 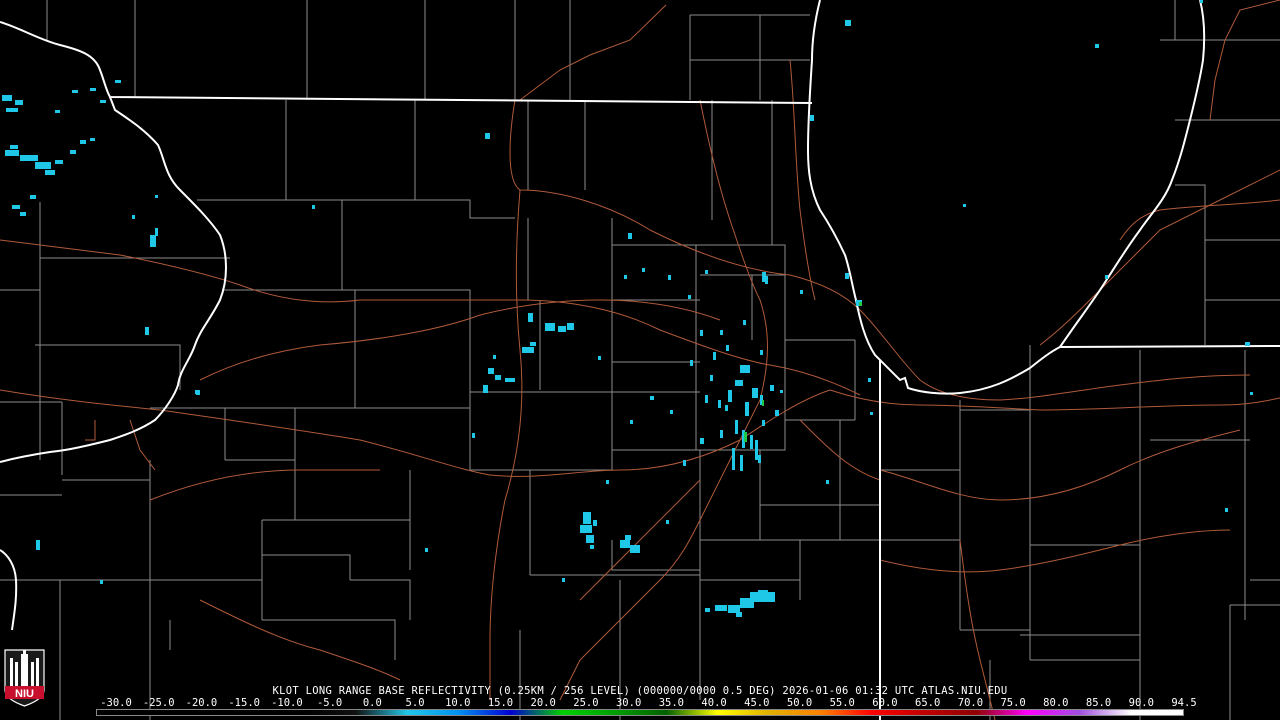 I want to click on reflectivity-colorbar, so click(x=640, y=712).